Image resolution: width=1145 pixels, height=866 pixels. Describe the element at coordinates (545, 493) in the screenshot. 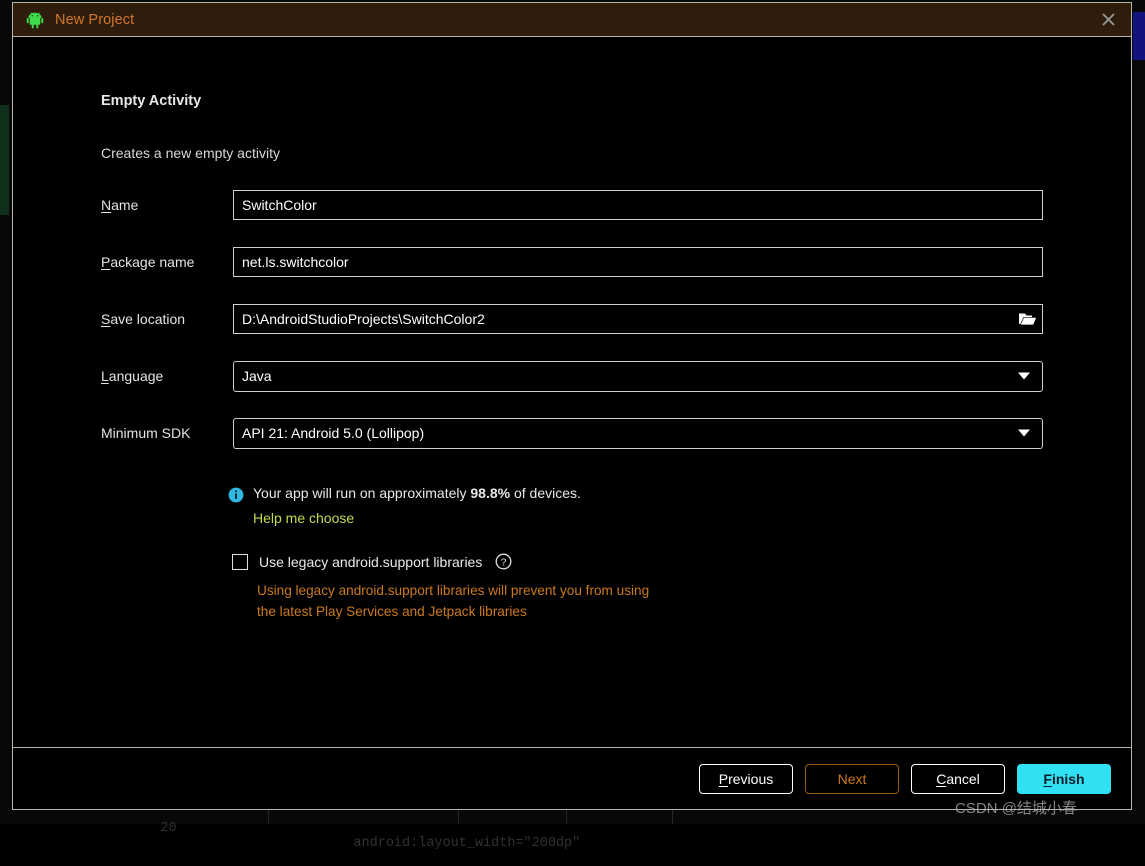

I see `coverage-text-after: of devices.` at that location.